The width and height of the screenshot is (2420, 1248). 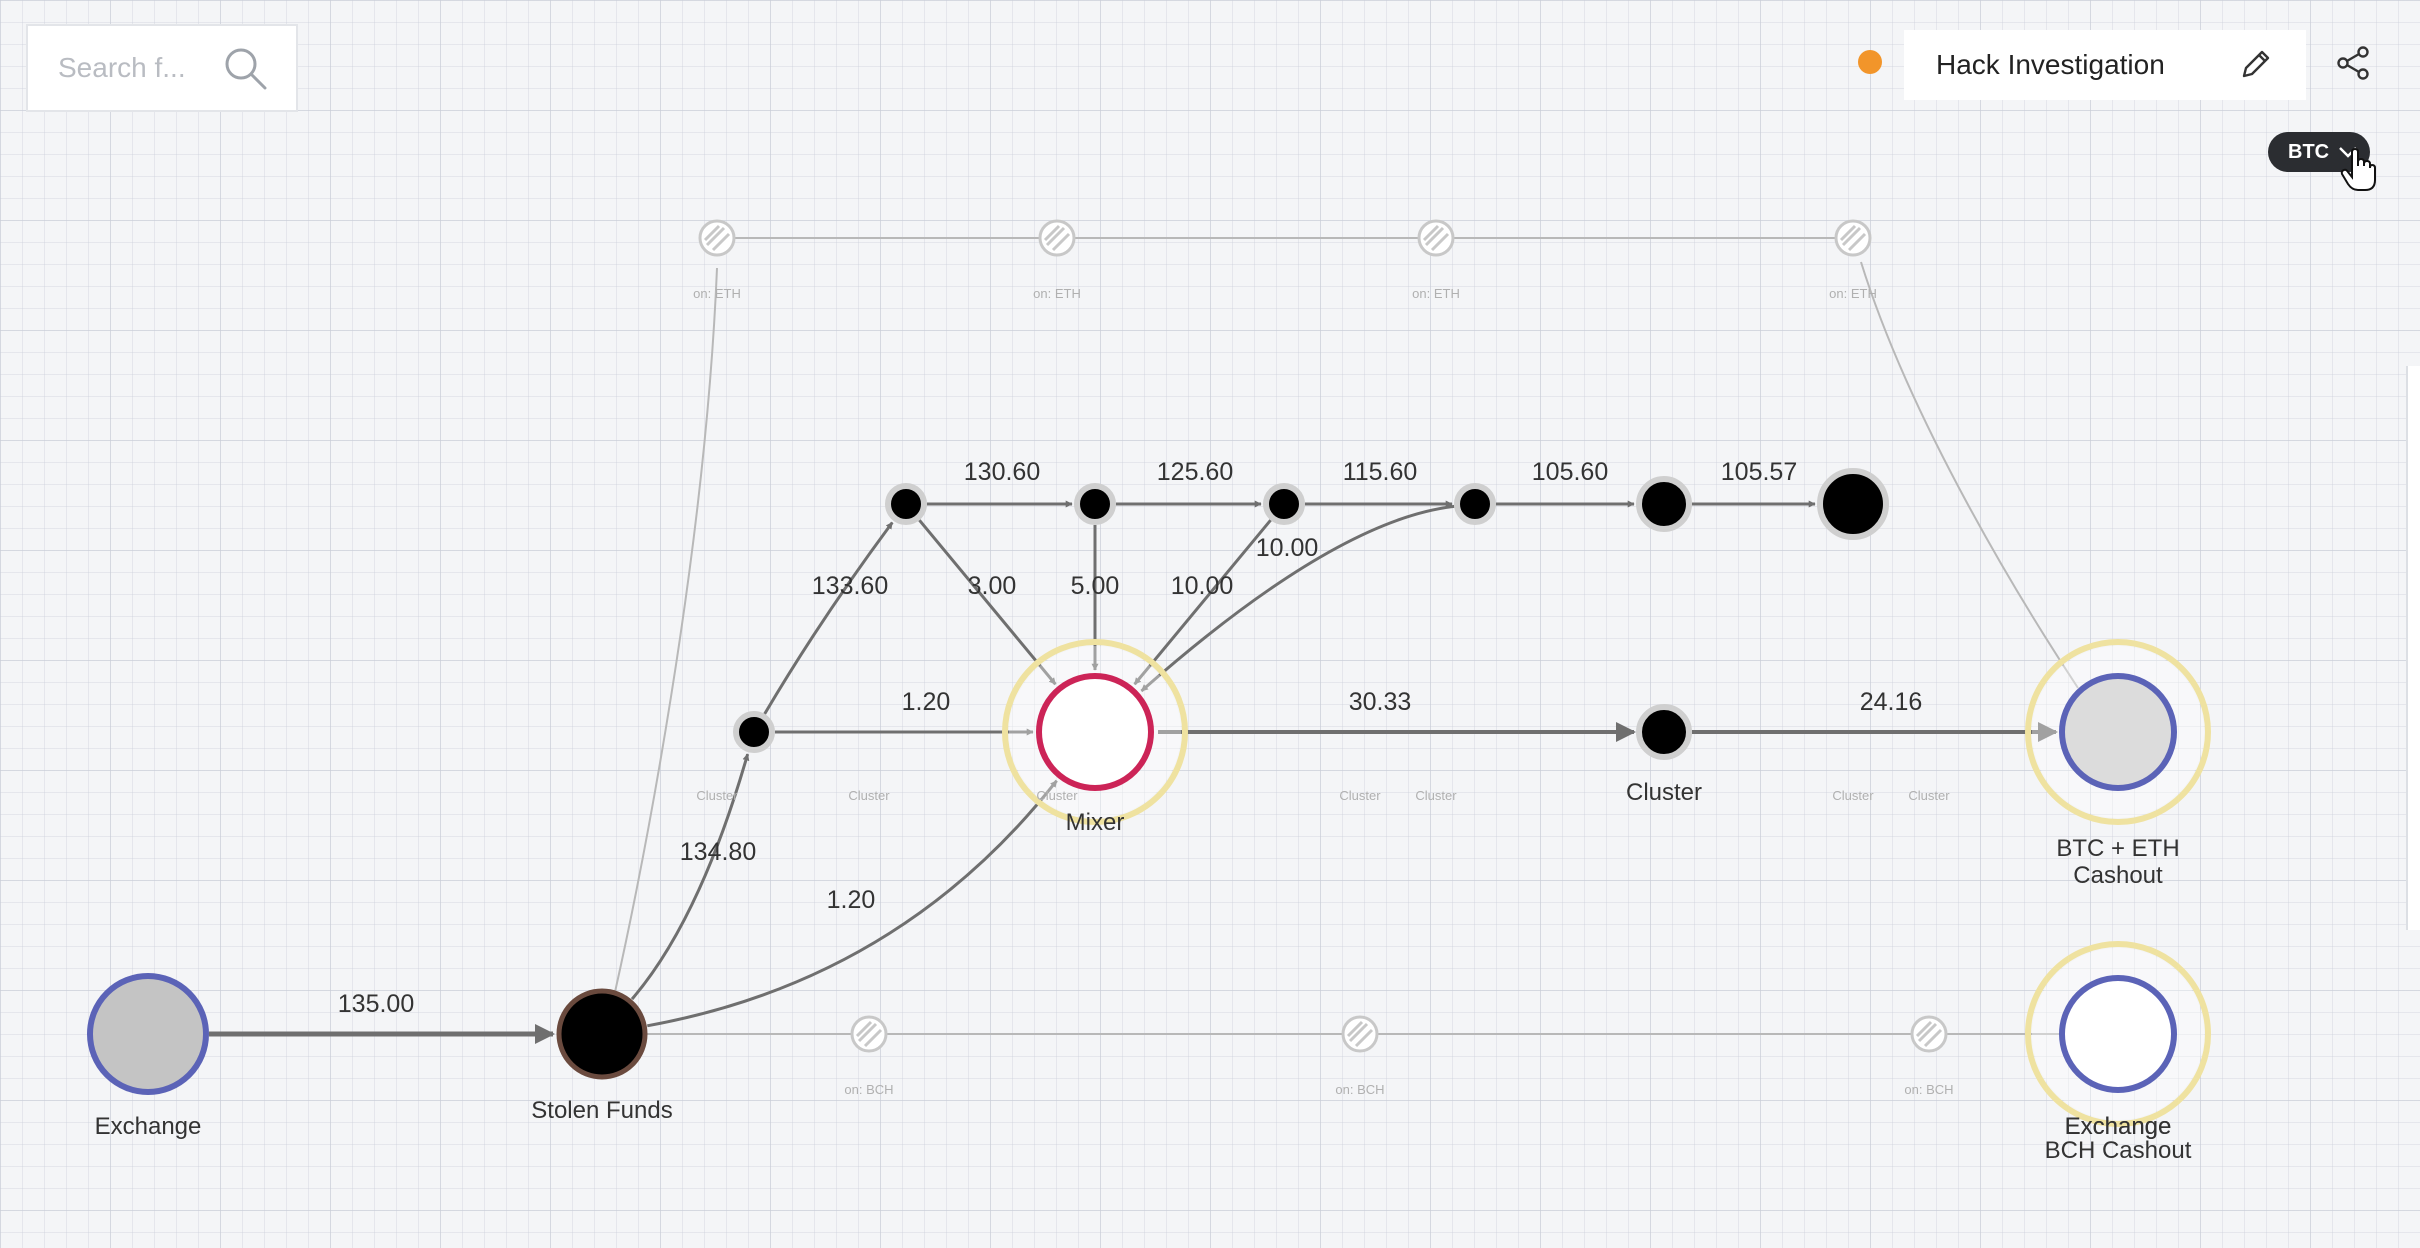 I want to click on edge-amount-label: 105.60, so click(x=1570, y=472).